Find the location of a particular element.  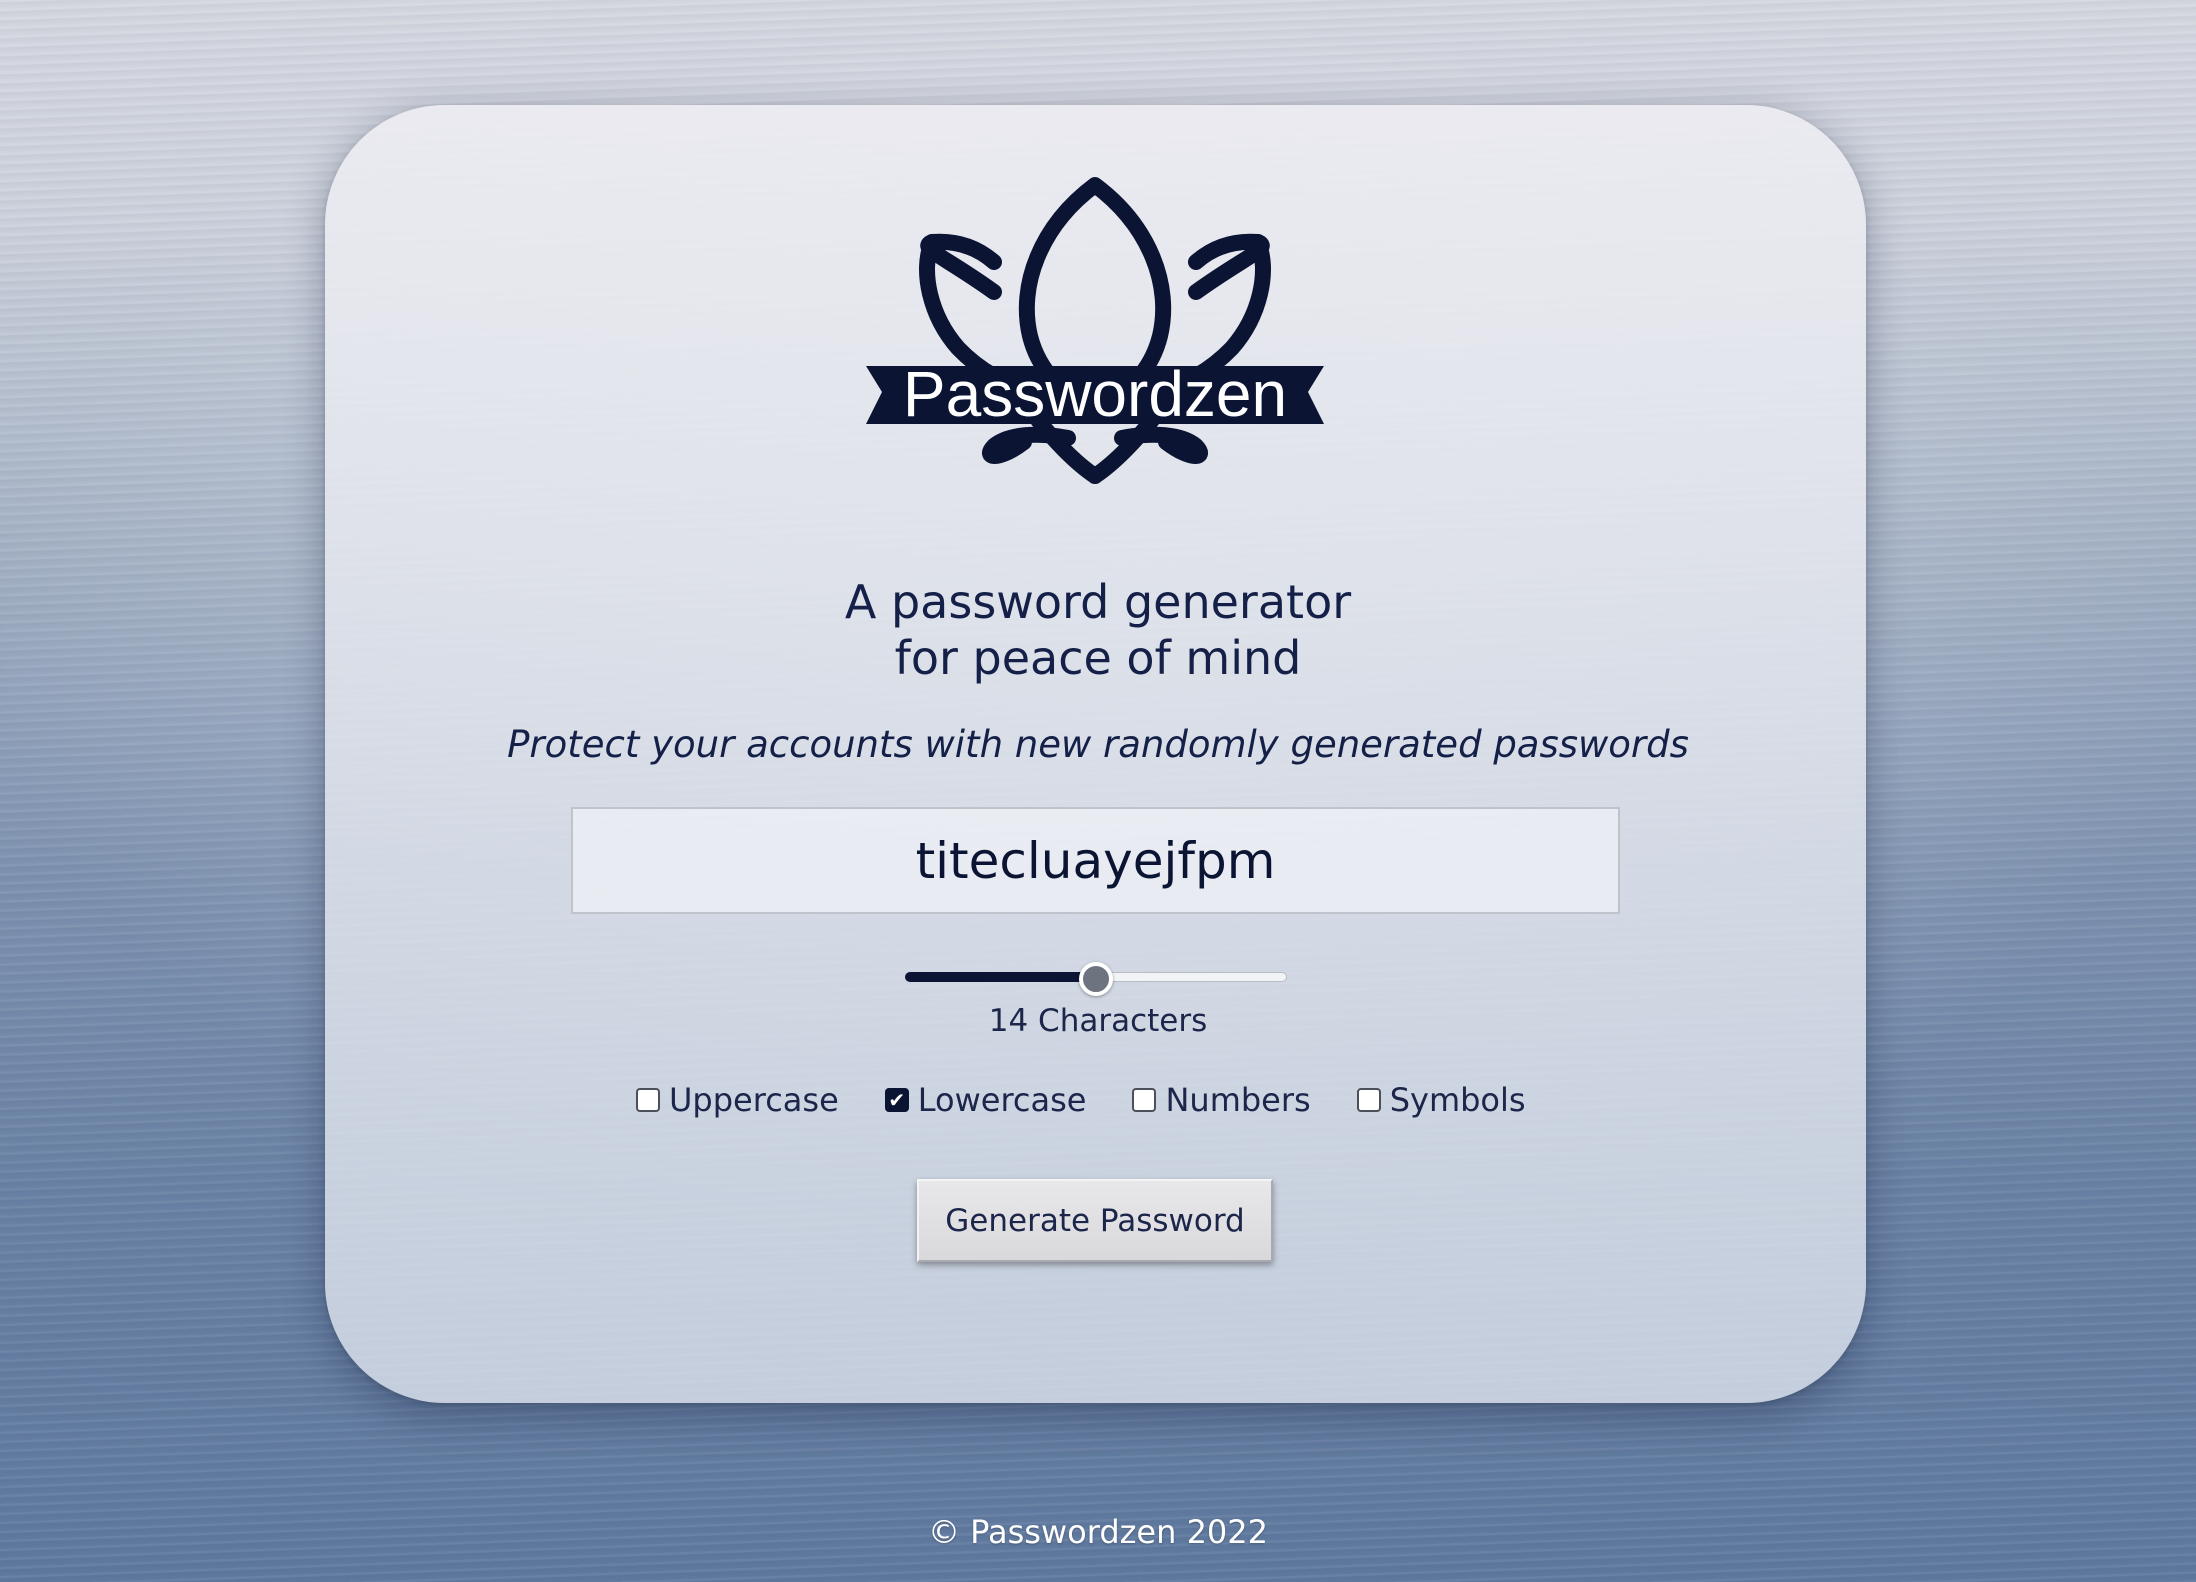

slider-thumb is located at coordinates (1096, 979).